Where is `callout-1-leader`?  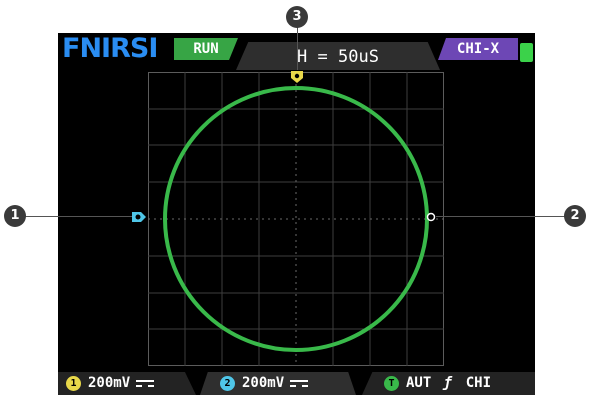
callout-1-leader is located at coordinates (76, 216).